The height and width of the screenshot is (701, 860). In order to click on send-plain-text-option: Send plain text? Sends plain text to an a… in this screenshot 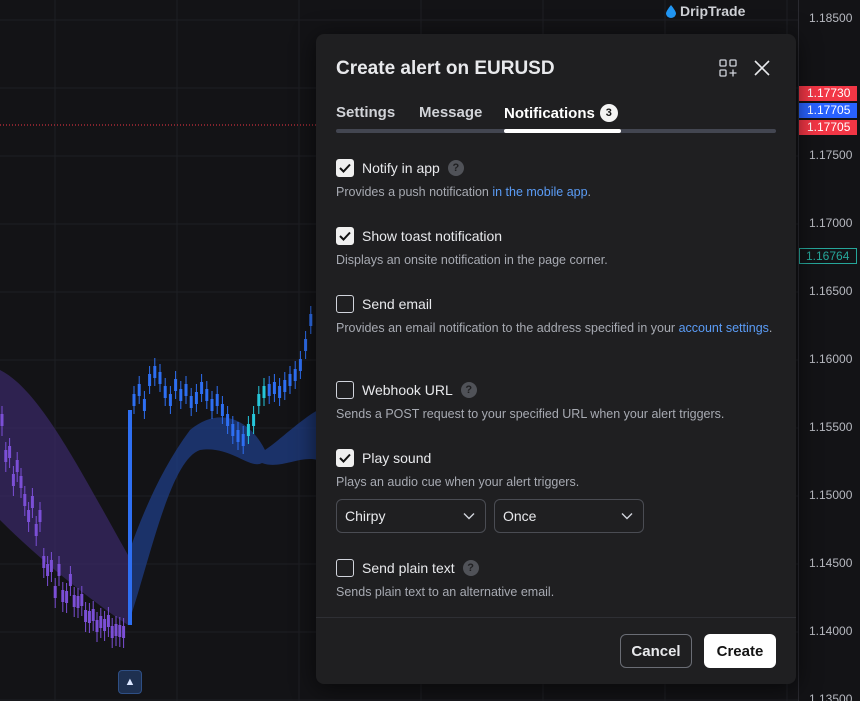, I will do `click(556, 579)`.